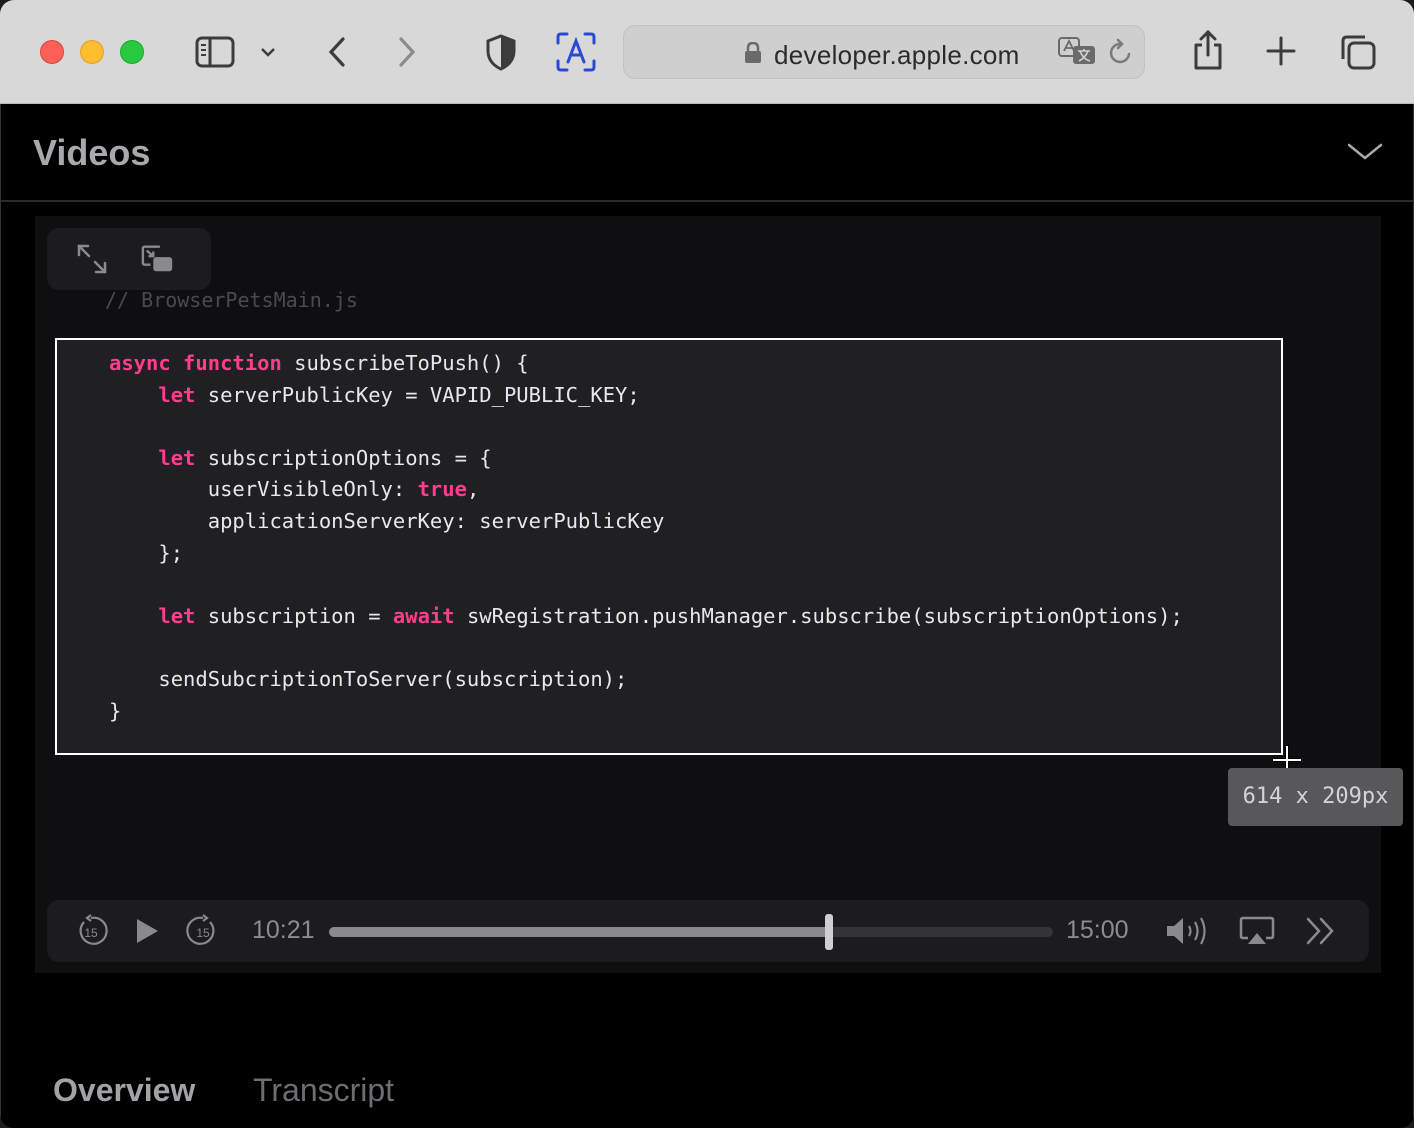 The image size is (1414, 1128). I want to click on code-line: let serverPublicKey = VAPID_PUBLIC_KEY;, so click(399, 394).